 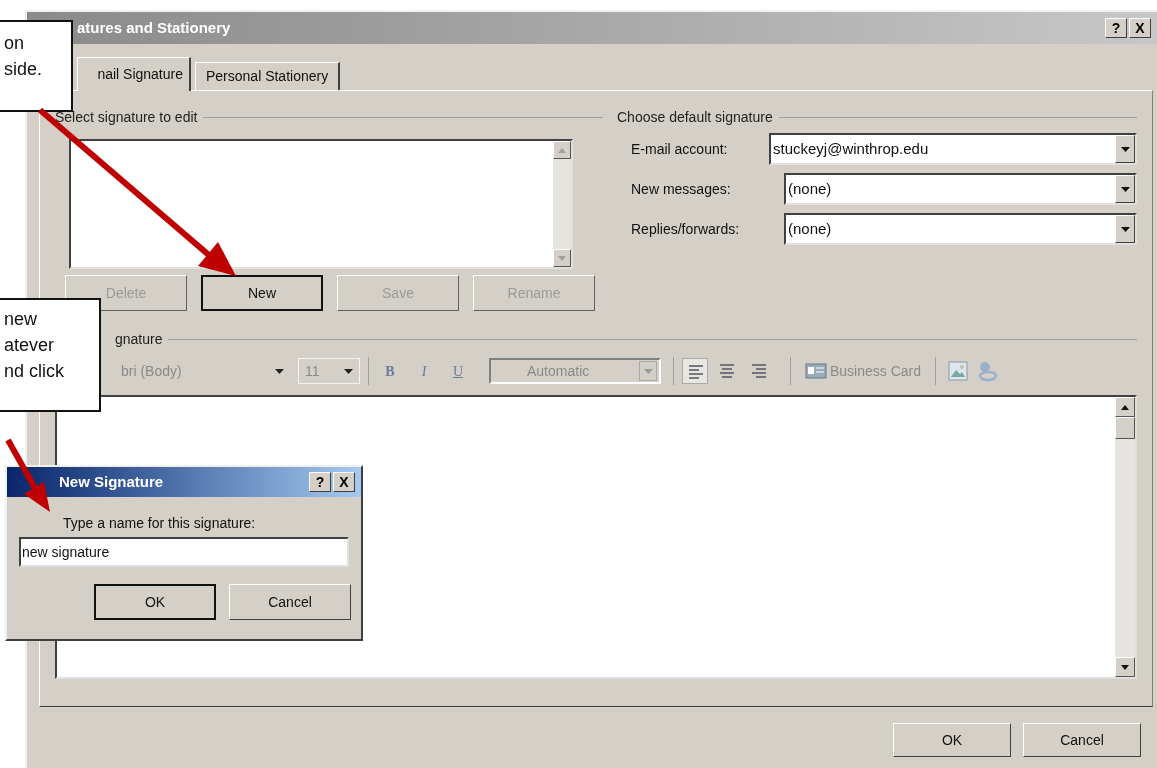 I want to click on scroll-down-icon, so click(x=1125, y=667).